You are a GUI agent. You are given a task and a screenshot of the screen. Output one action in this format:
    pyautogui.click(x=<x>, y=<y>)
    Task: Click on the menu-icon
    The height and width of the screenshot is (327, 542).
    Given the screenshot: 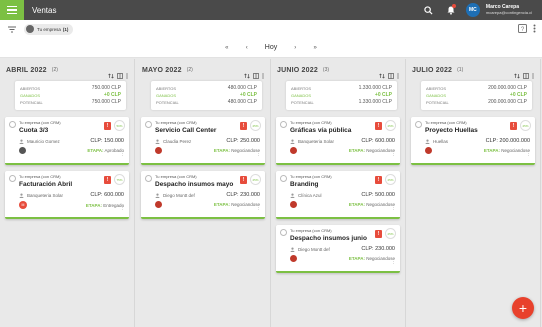 What is the action you would take?
    pyautogui.click(x=12, y=10)
    